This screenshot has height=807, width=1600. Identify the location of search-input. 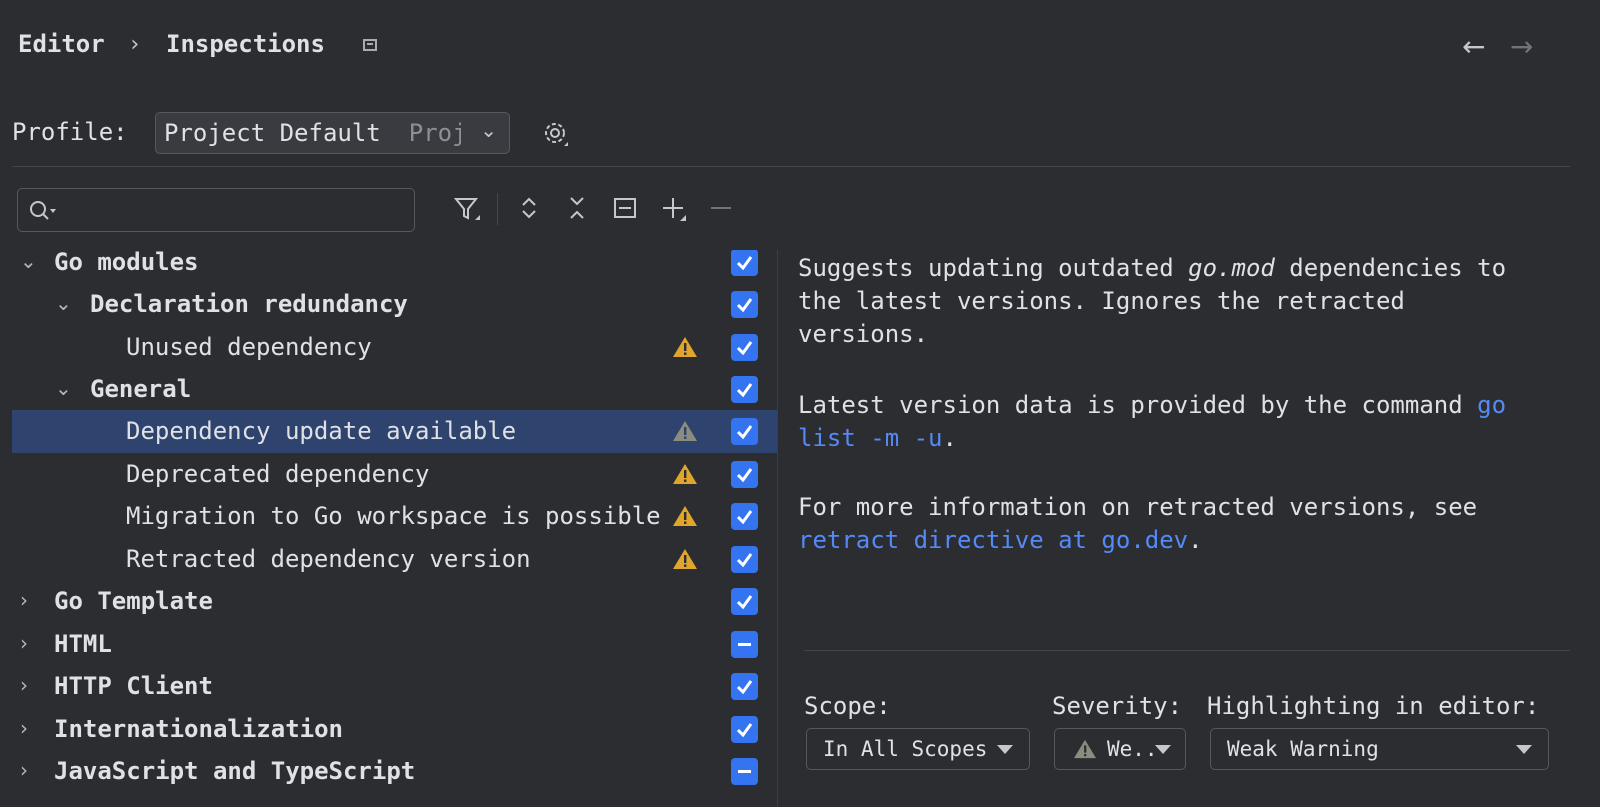
(216, 210).